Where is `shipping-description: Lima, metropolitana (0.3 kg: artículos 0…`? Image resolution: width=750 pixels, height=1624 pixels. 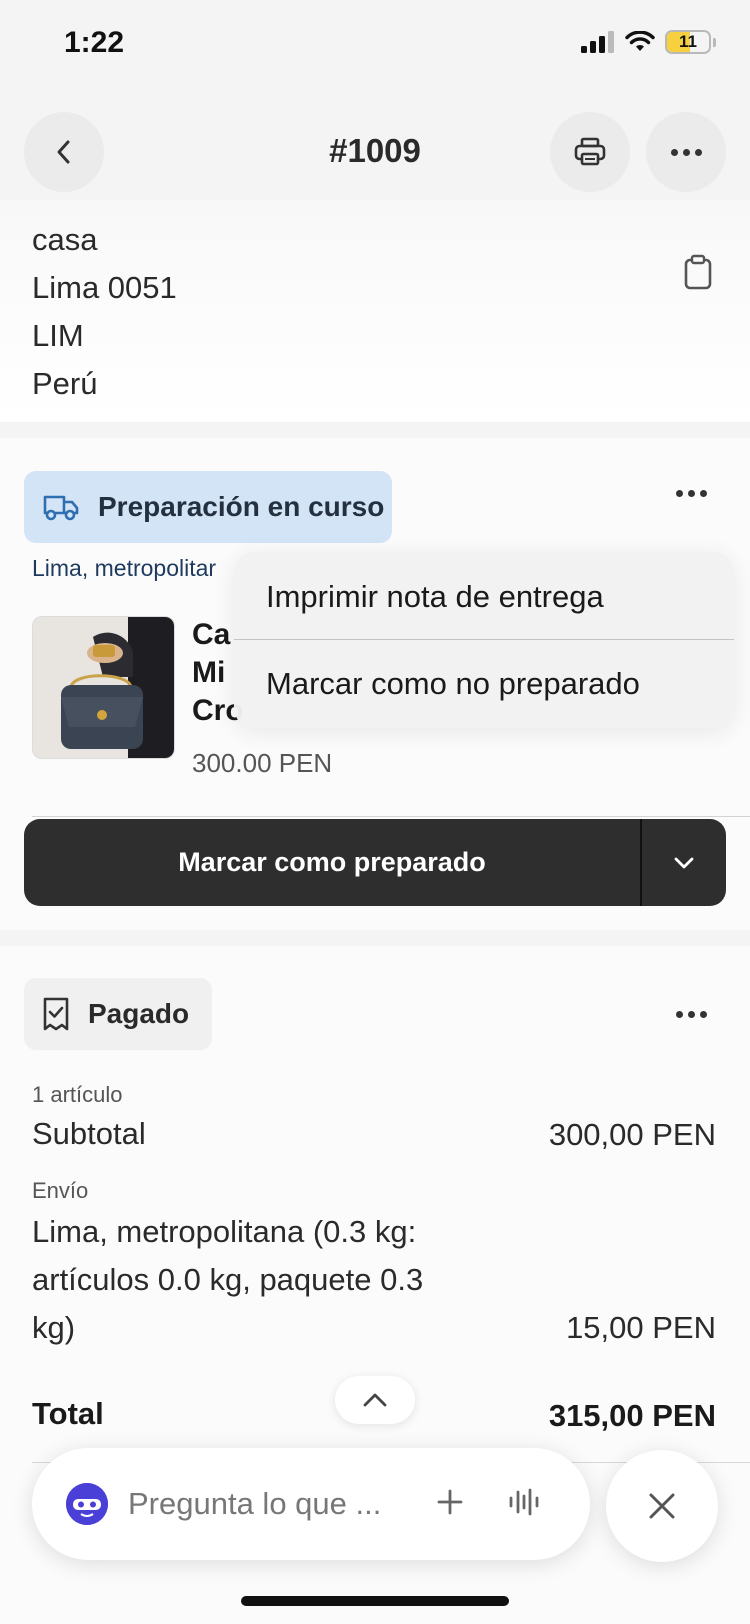
shipping-description: Lima, metropolitana (0.3 kg: artículos 0… is located at coordinates (227, 1280).